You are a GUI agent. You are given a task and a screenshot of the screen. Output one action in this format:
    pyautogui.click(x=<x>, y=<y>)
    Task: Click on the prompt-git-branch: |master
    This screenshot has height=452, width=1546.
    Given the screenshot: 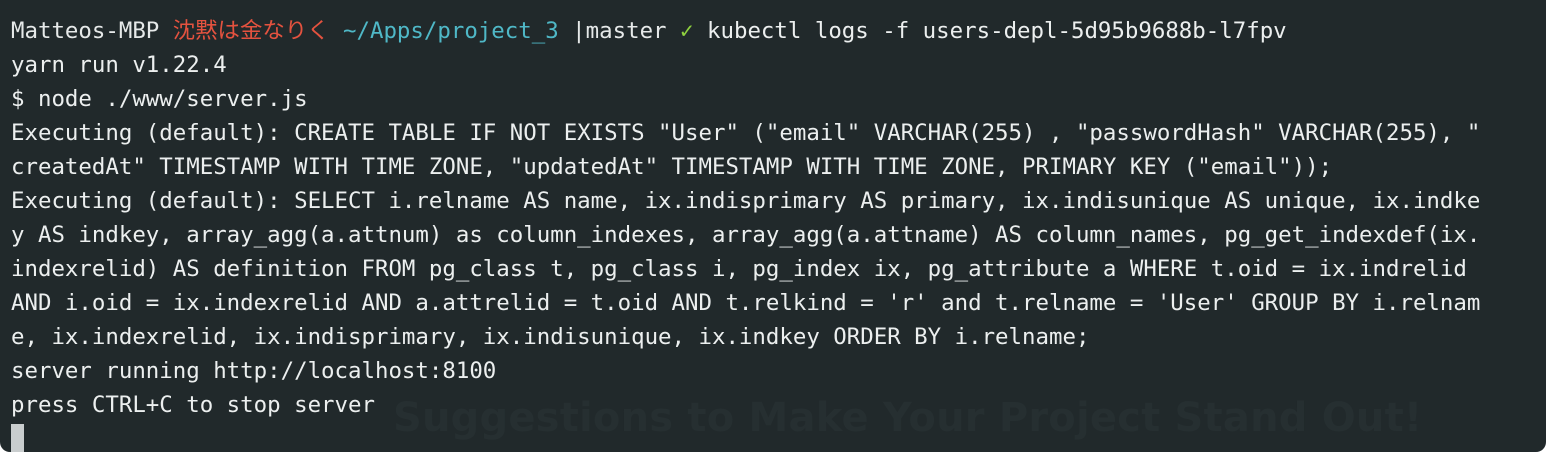 What is the action you would take?
    pyautogui.click(x=619, y=31)
    